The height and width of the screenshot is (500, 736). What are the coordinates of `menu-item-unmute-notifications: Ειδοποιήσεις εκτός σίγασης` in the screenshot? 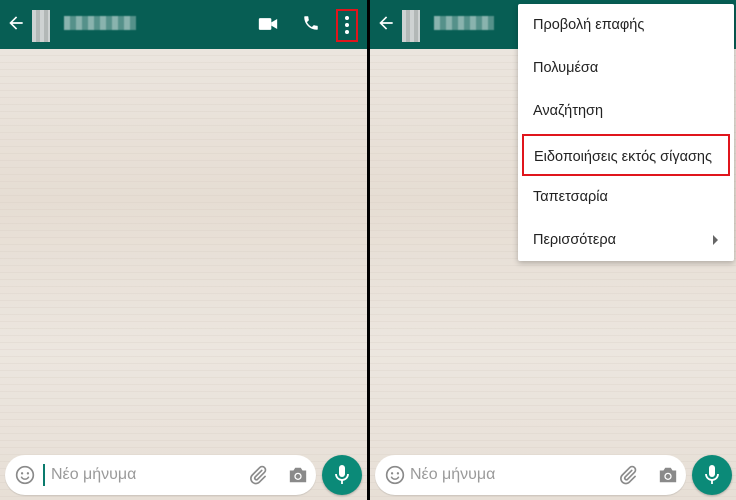 It's located at (626, 155).